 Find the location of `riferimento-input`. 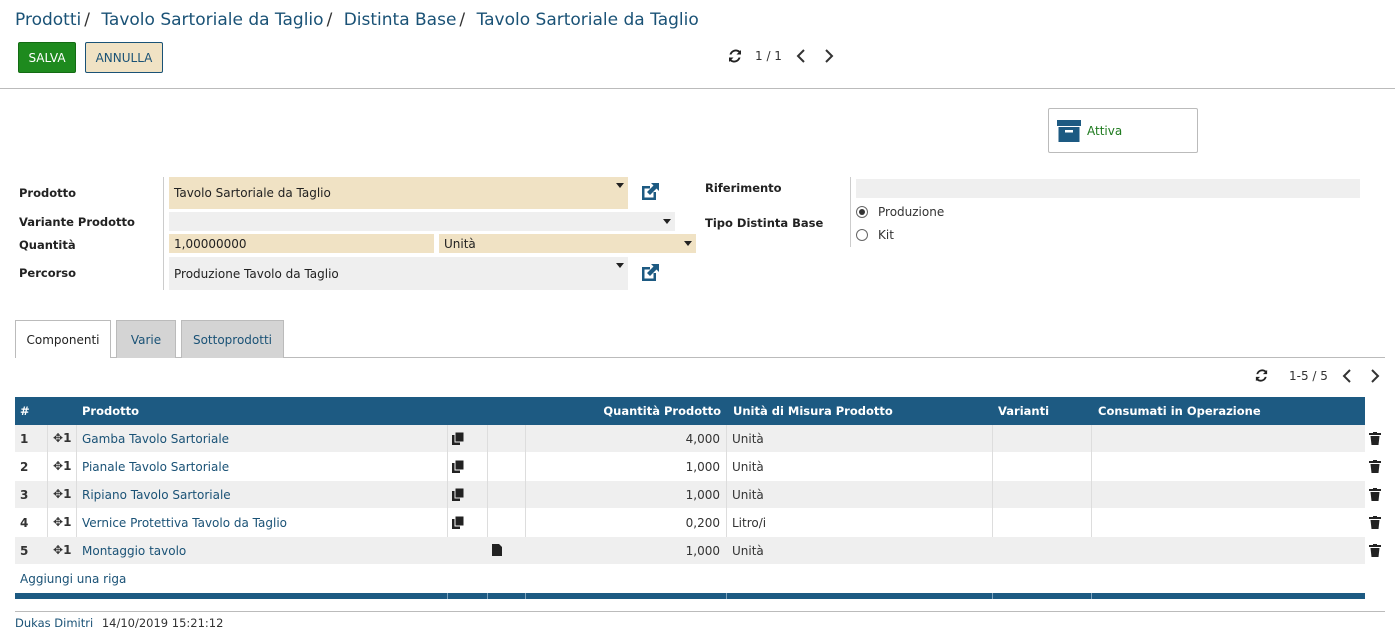

riferimento-input is located at coordinates (1108, 188).